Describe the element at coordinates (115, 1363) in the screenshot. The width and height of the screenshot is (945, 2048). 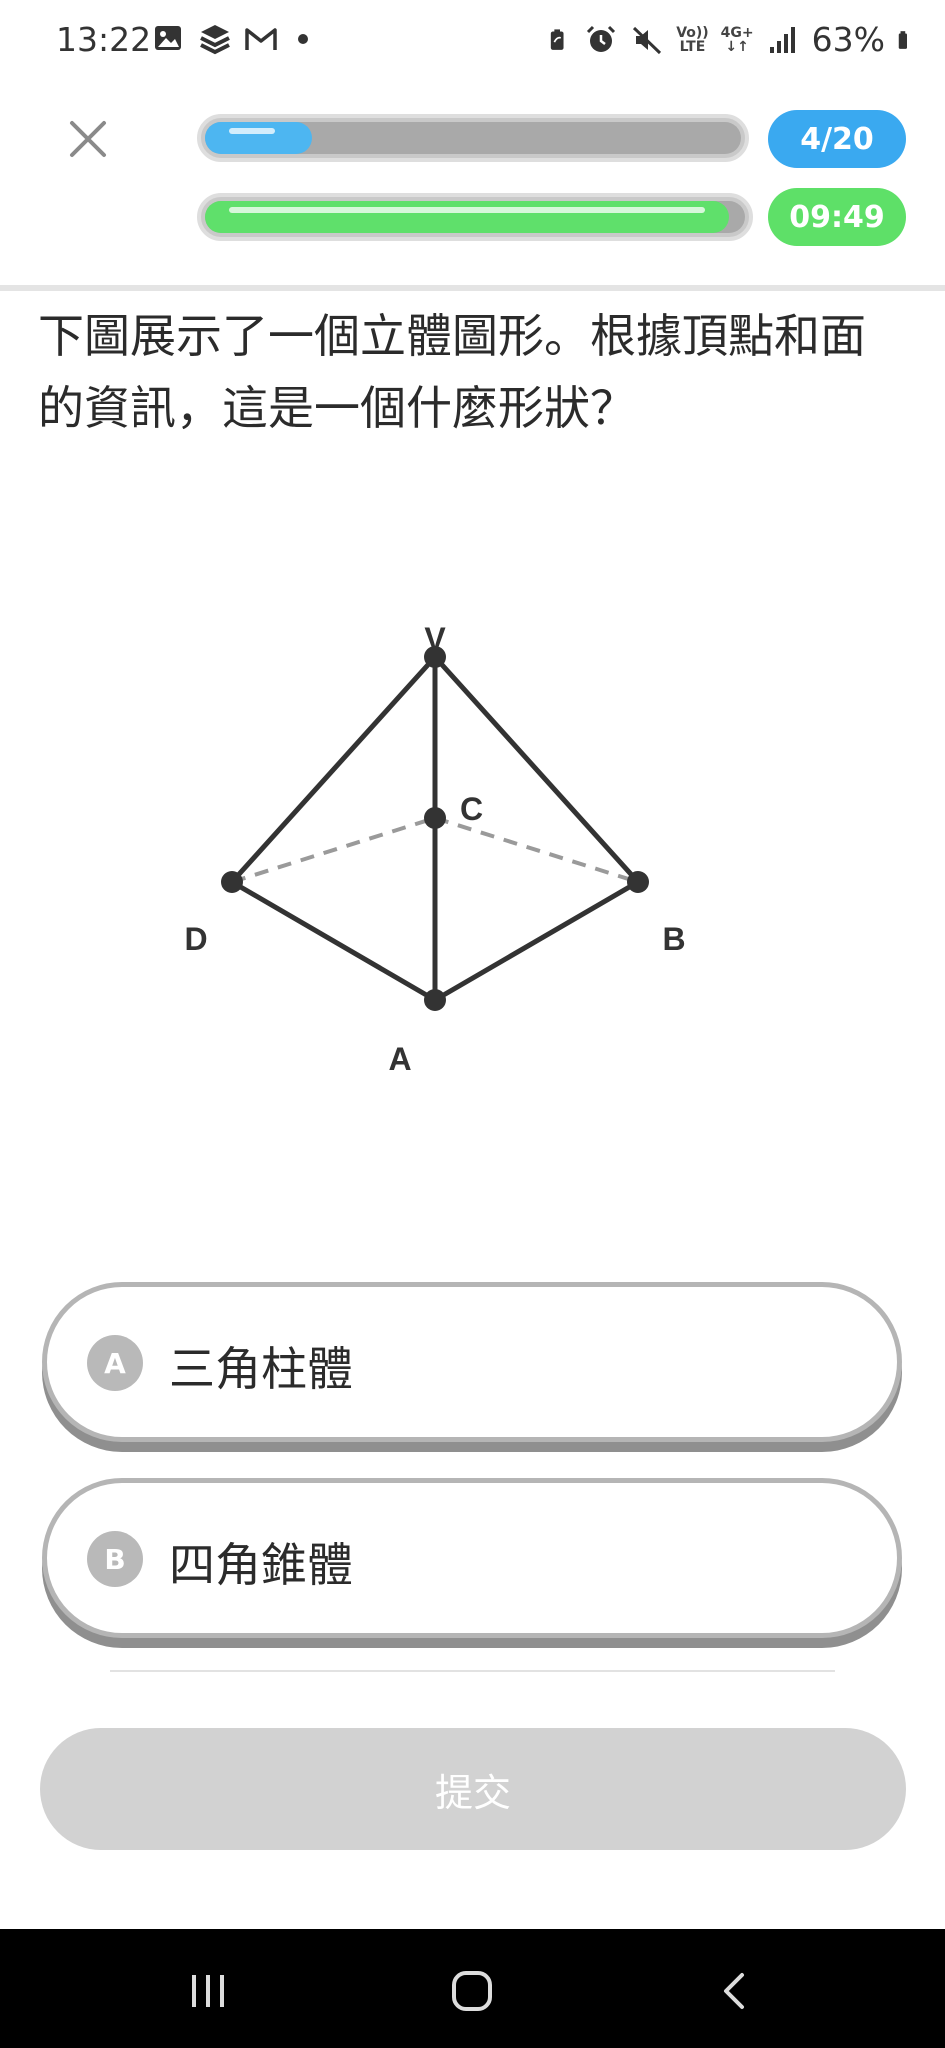
I see `option-a-badge: A` at that location.